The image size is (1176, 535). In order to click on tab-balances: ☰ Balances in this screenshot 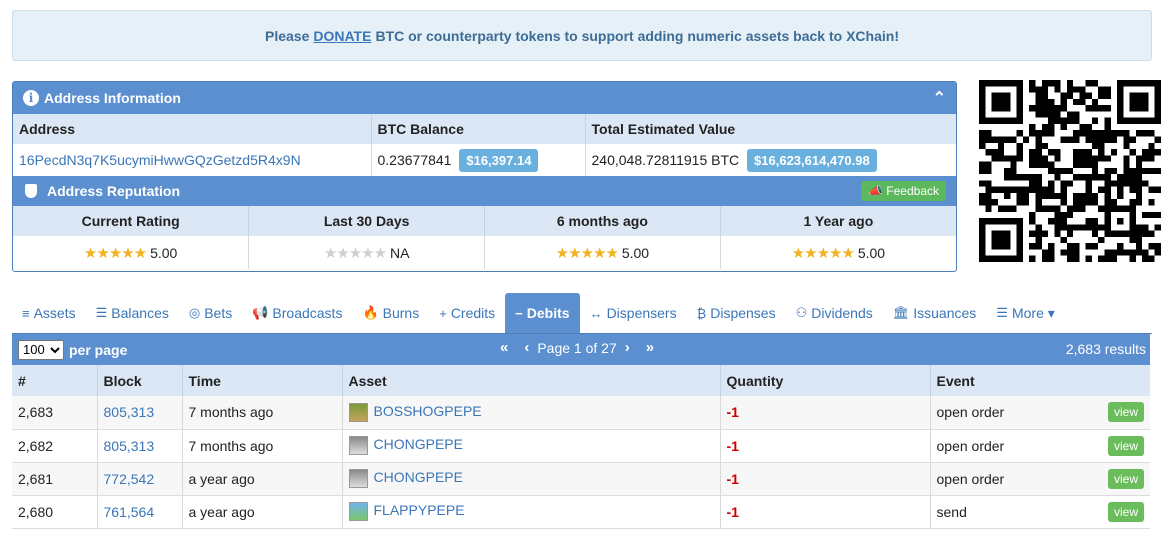, I will do `click(132, 313)`.